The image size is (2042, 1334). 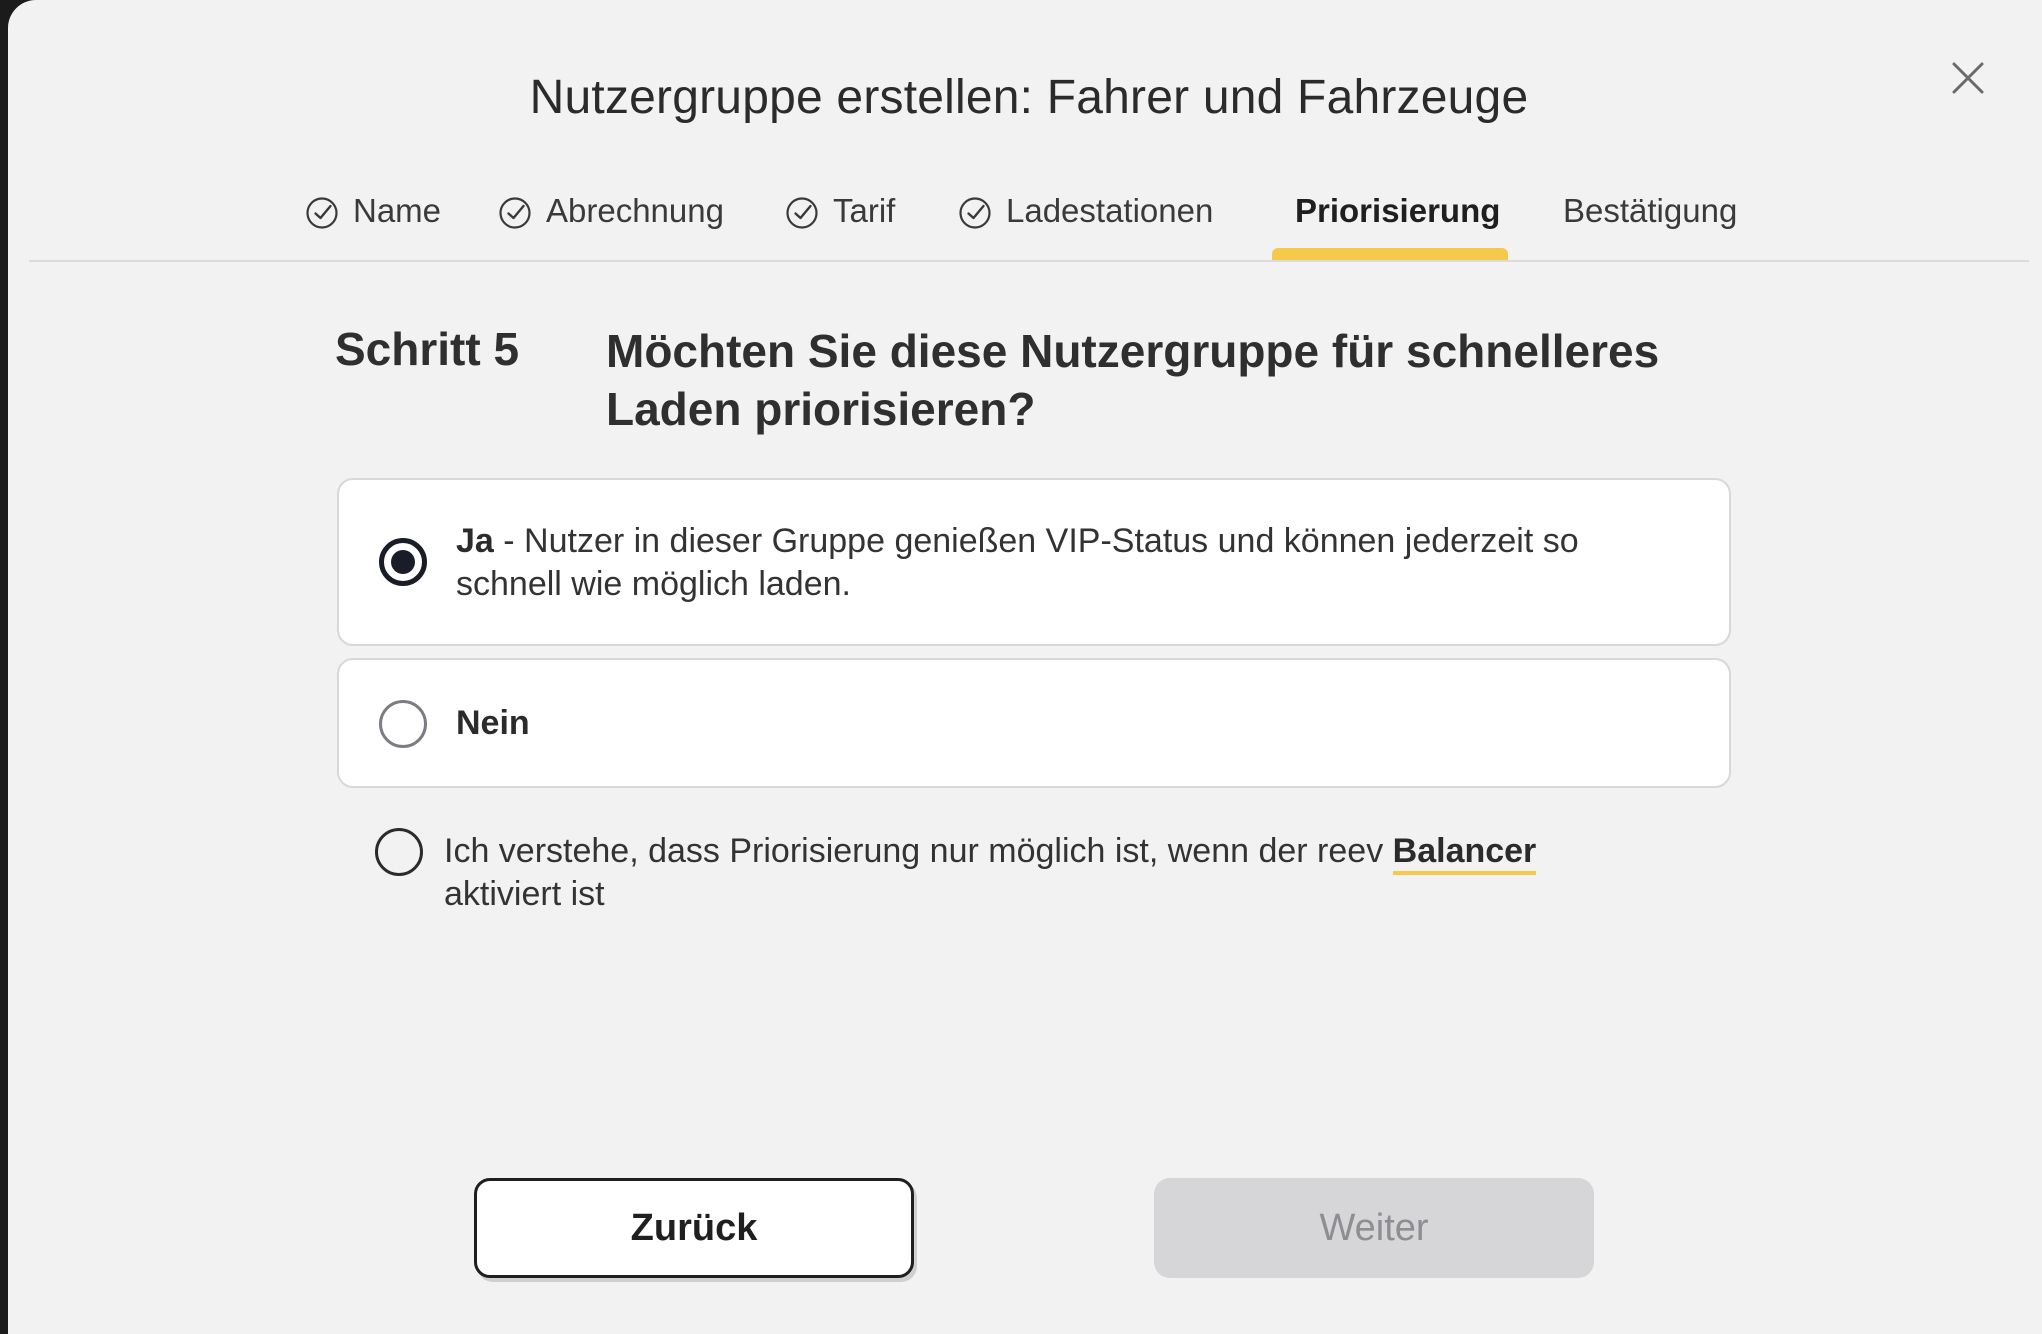 I want to click on tab-tarif: Tarif, so click(x=840, y=226).